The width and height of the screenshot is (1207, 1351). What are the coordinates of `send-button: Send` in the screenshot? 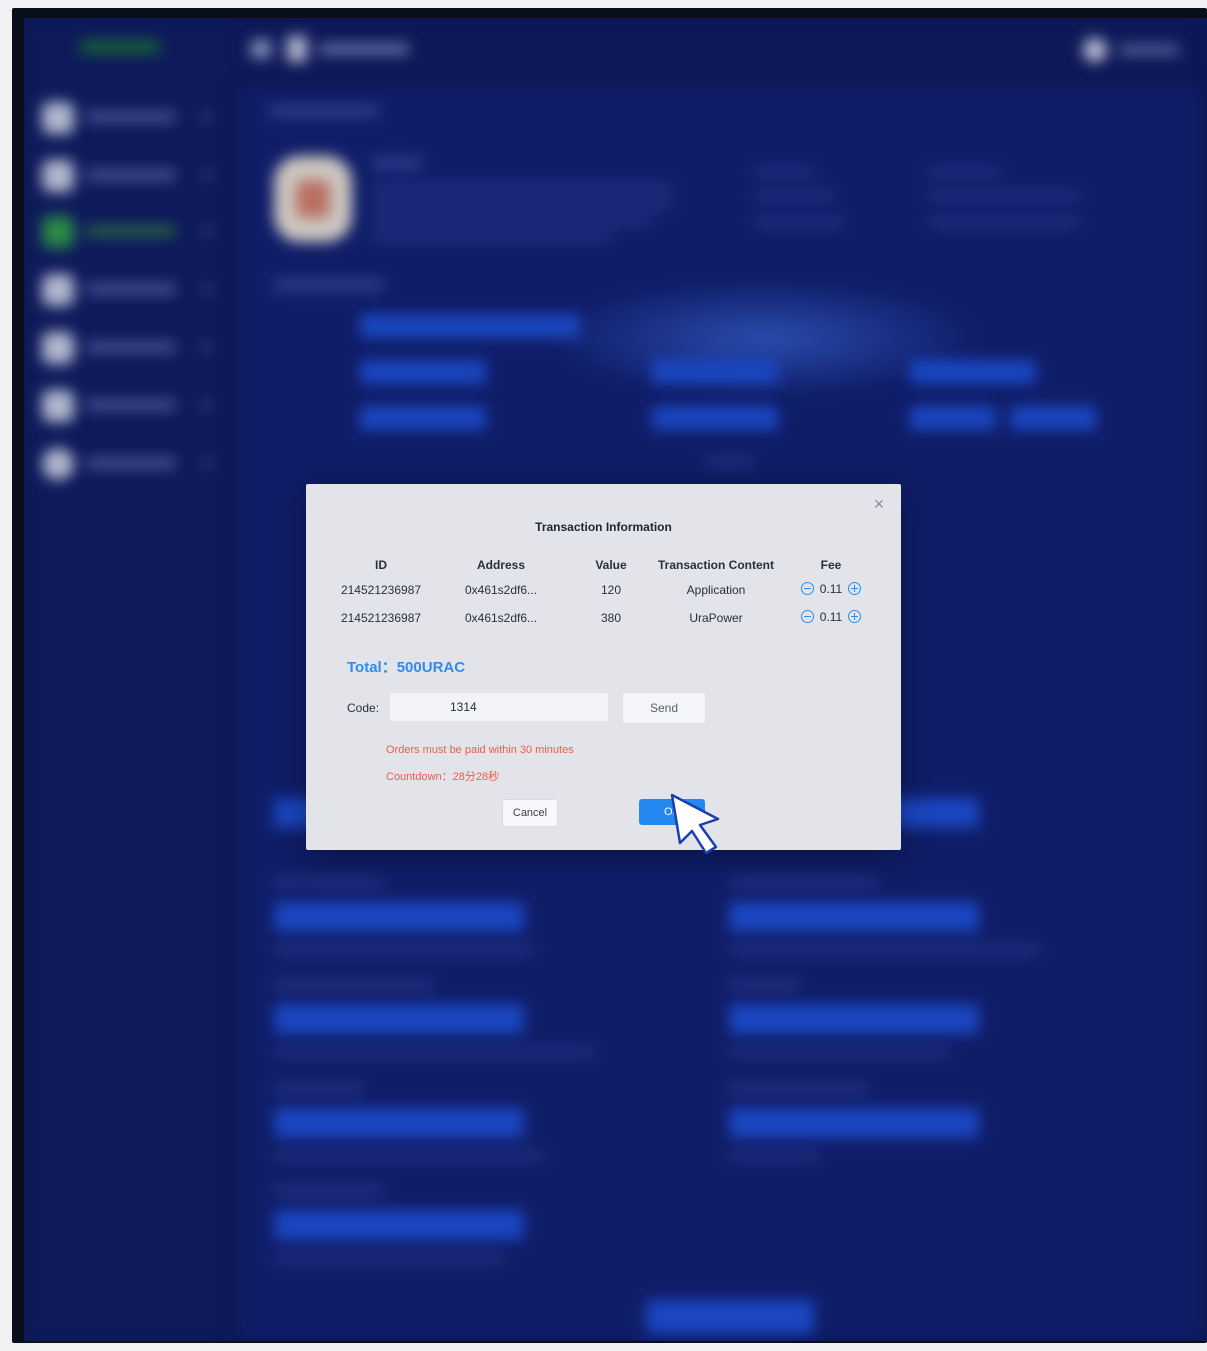 It's located at (664, 708).